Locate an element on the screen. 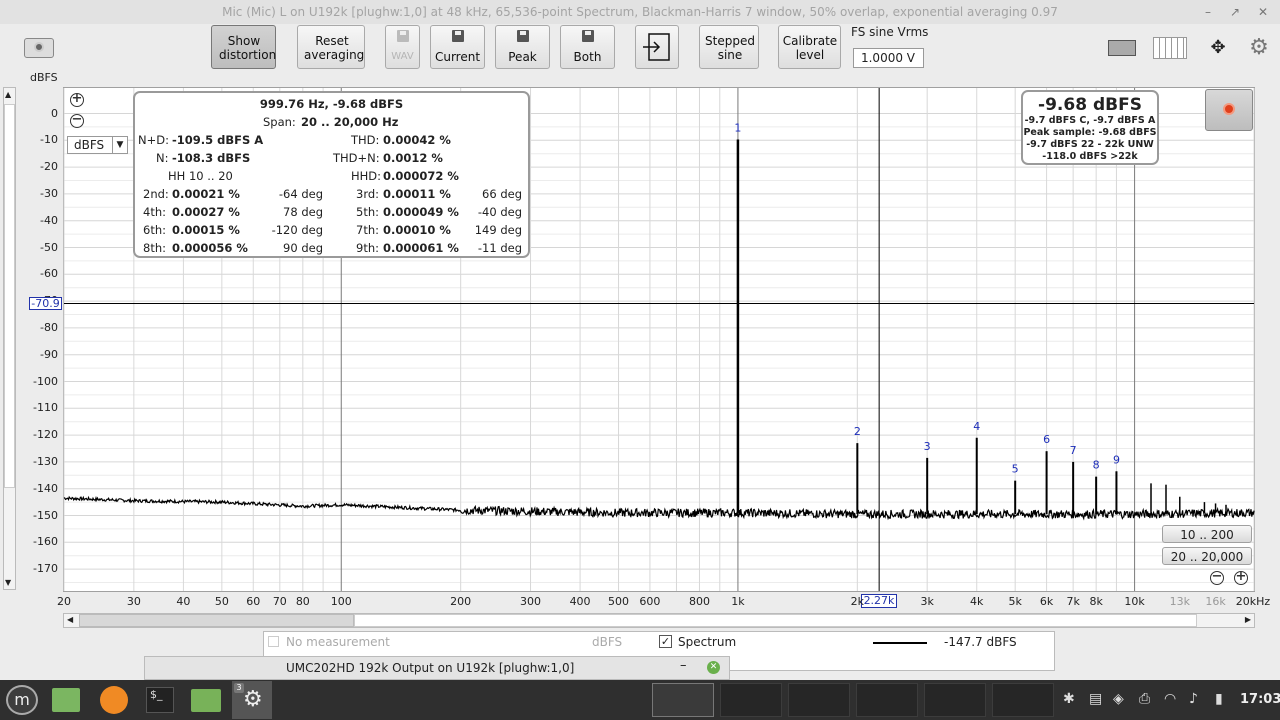  scroll-right-icon: ▶ is located at coordinates (1248, 619).